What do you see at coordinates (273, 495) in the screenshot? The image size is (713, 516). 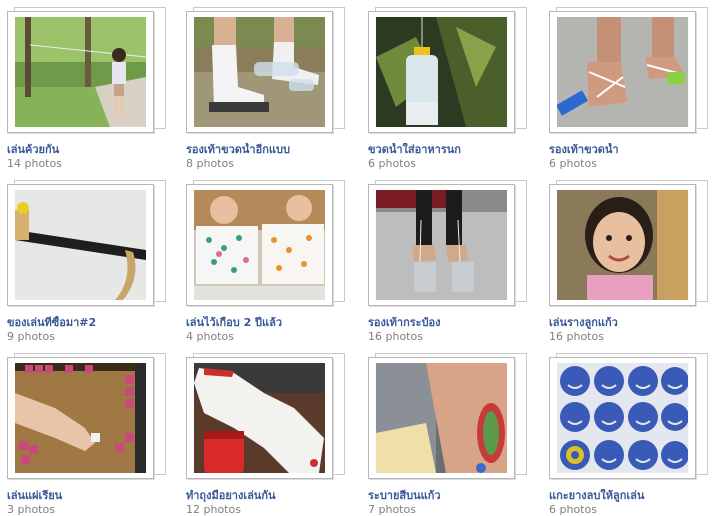 I see `album-title: ทำถุงมือยางเล่นกัน` at bounding box center [273, 495].